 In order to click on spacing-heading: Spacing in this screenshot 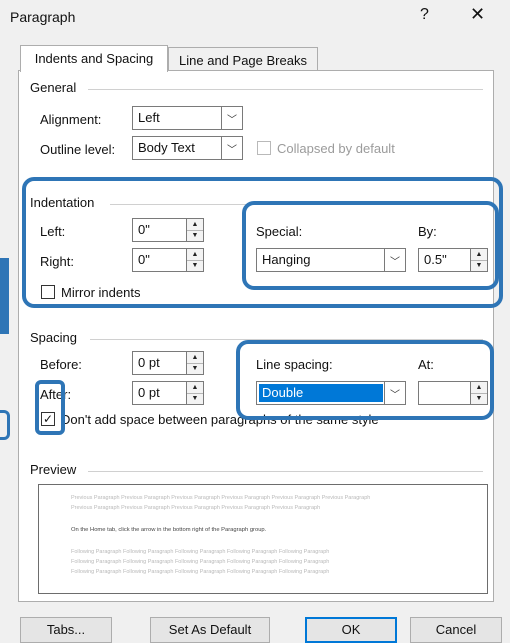, I will do `click(53, 337)`.